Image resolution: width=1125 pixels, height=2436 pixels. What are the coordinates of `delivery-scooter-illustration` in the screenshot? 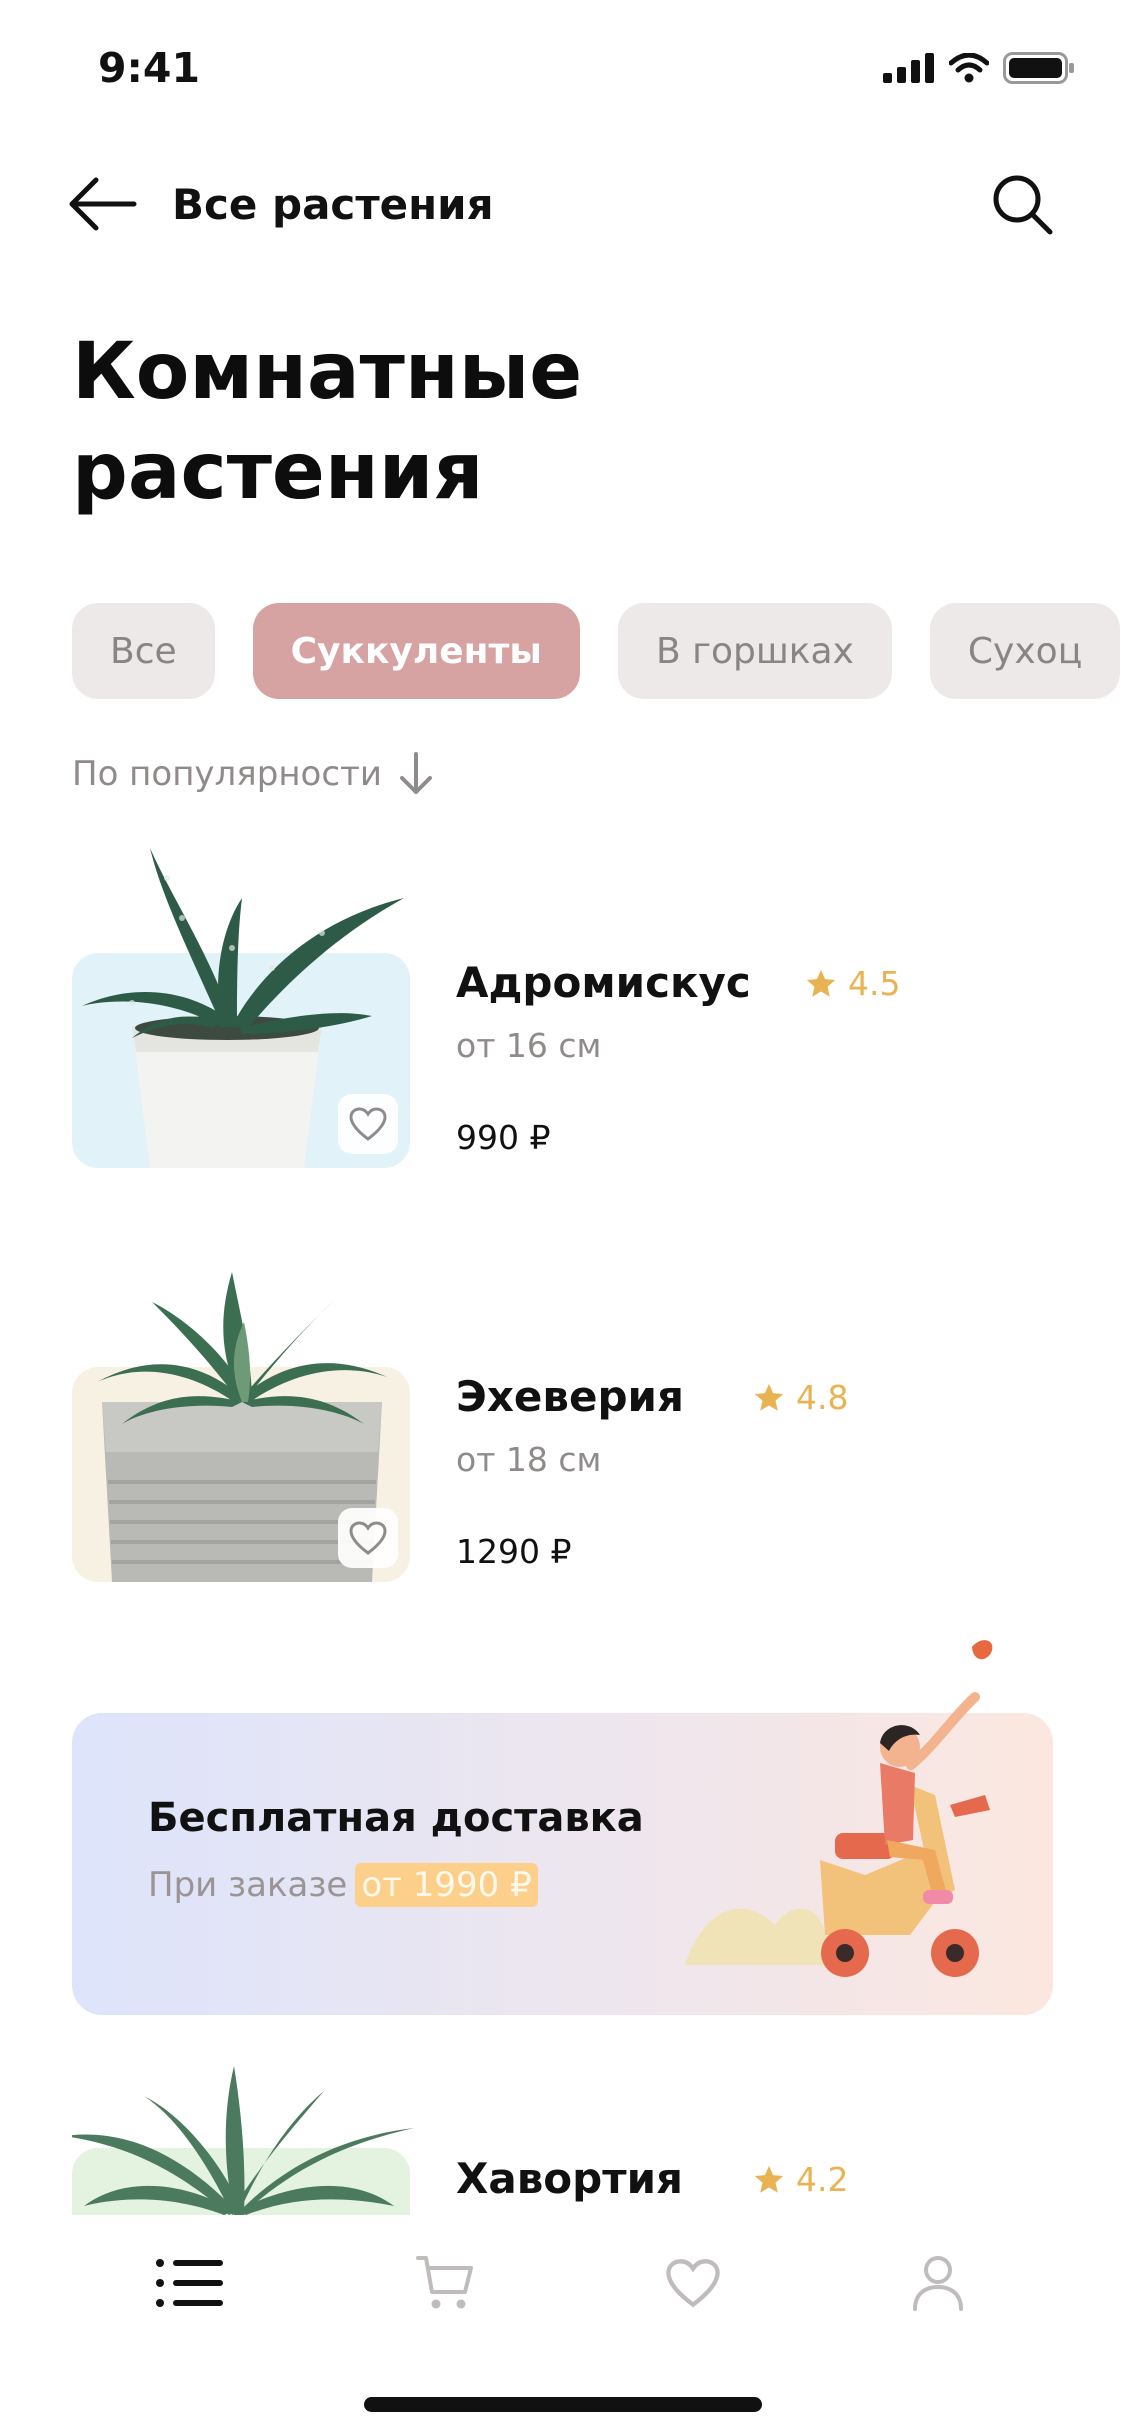 It's located at (839, 1808).